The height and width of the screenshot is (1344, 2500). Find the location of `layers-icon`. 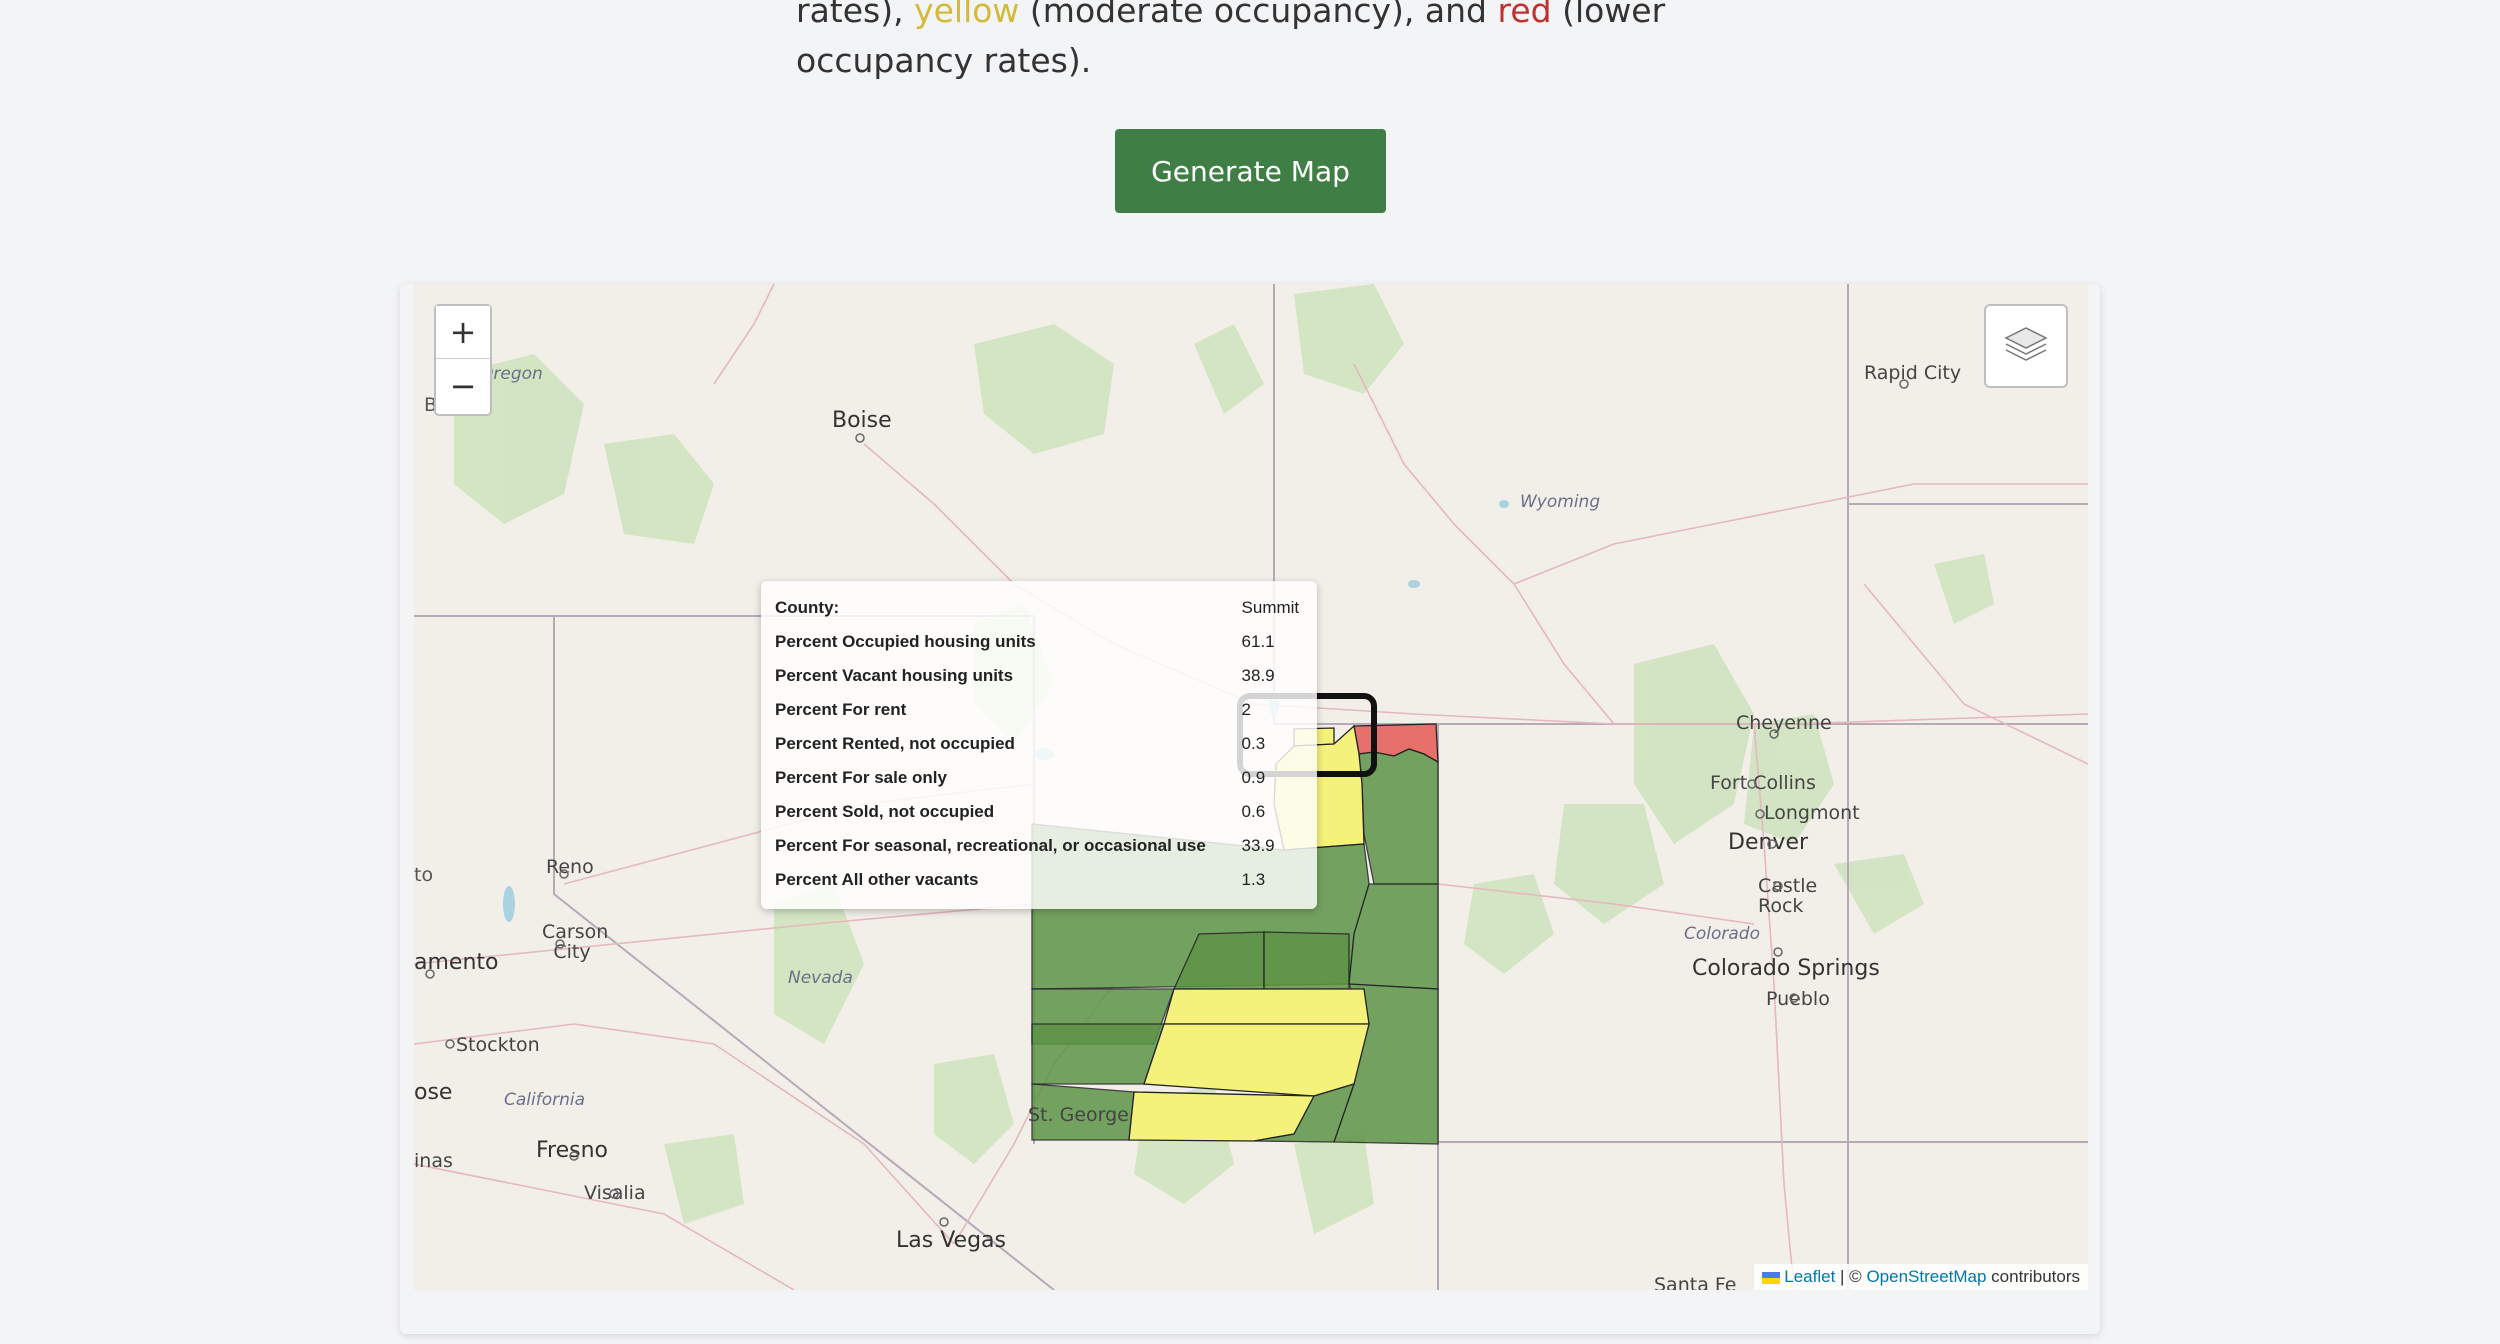

layers-icon is located at coordinates (2026, 344).